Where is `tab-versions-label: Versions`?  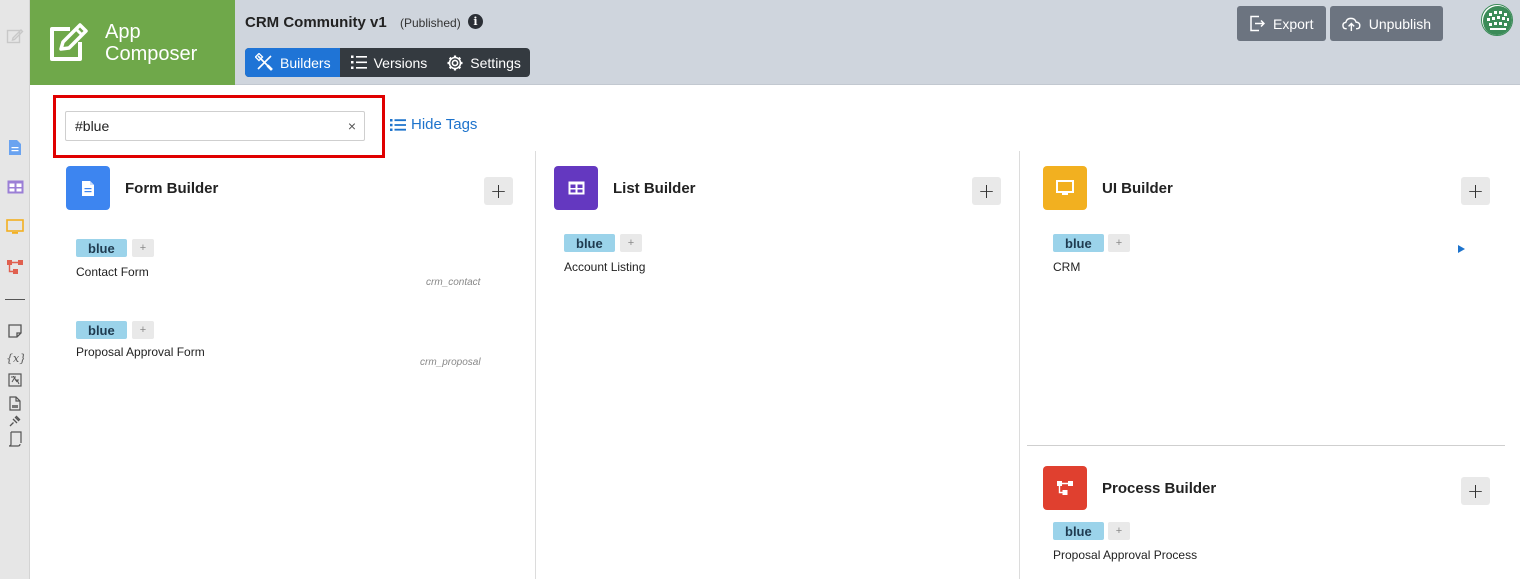
tab-versions-label: Versions is located at coordinates (400, 62).